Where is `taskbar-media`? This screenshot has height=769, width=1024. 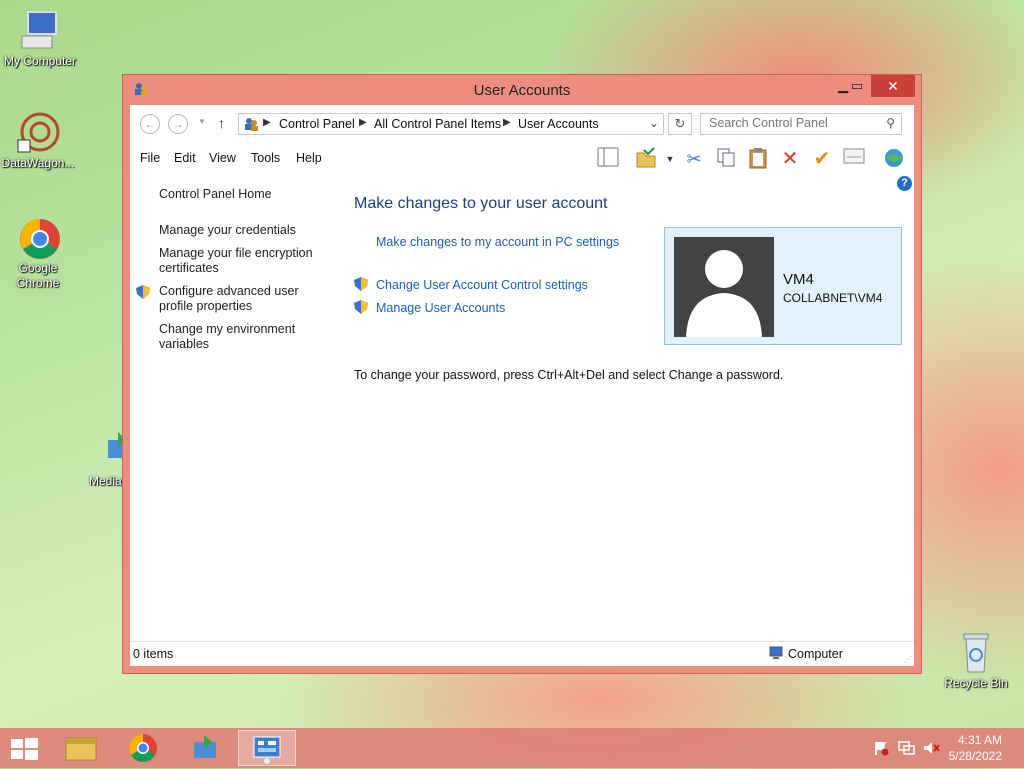 taskbar-media is located at coordinates (205, 748).